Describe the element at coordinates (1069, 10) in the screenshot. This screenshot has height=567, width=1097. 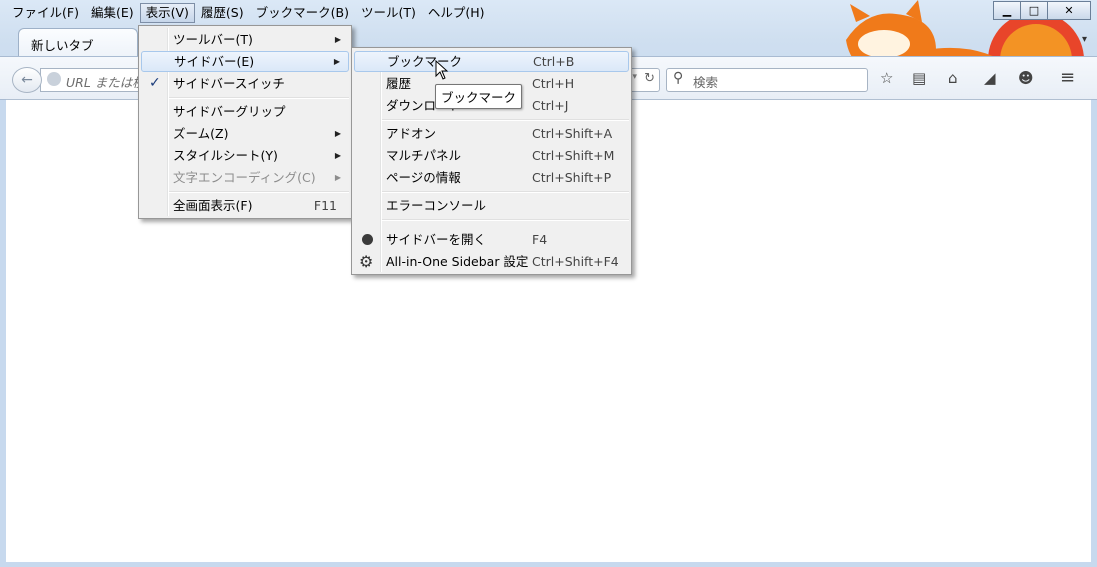
I see `close-button: ✕` at that location.